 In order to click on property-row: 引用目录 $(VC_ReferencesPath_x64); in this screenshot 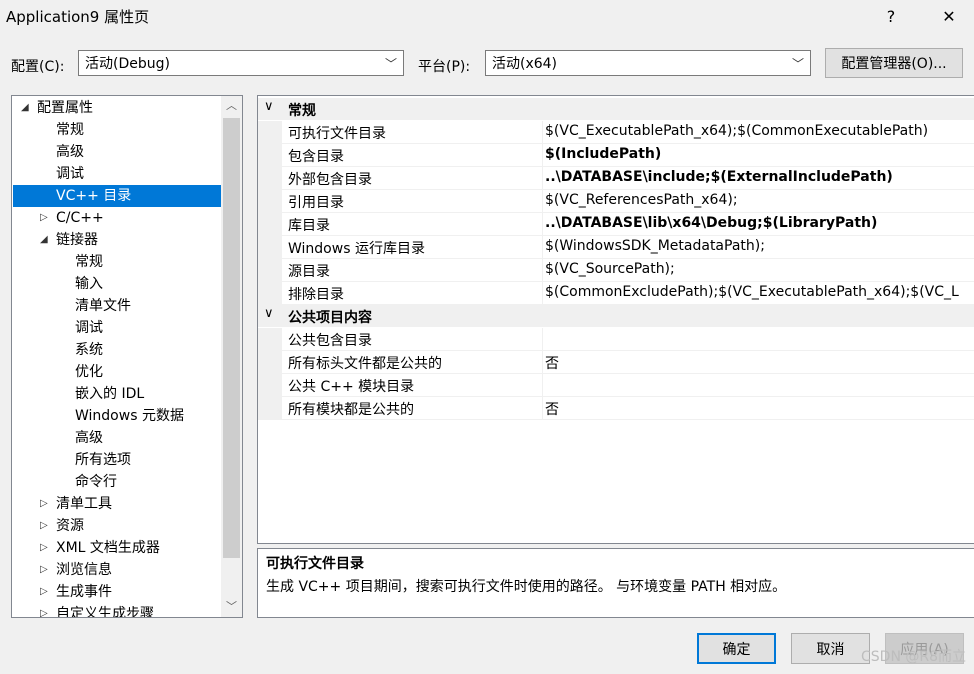, I will do `click(616, 201)`.